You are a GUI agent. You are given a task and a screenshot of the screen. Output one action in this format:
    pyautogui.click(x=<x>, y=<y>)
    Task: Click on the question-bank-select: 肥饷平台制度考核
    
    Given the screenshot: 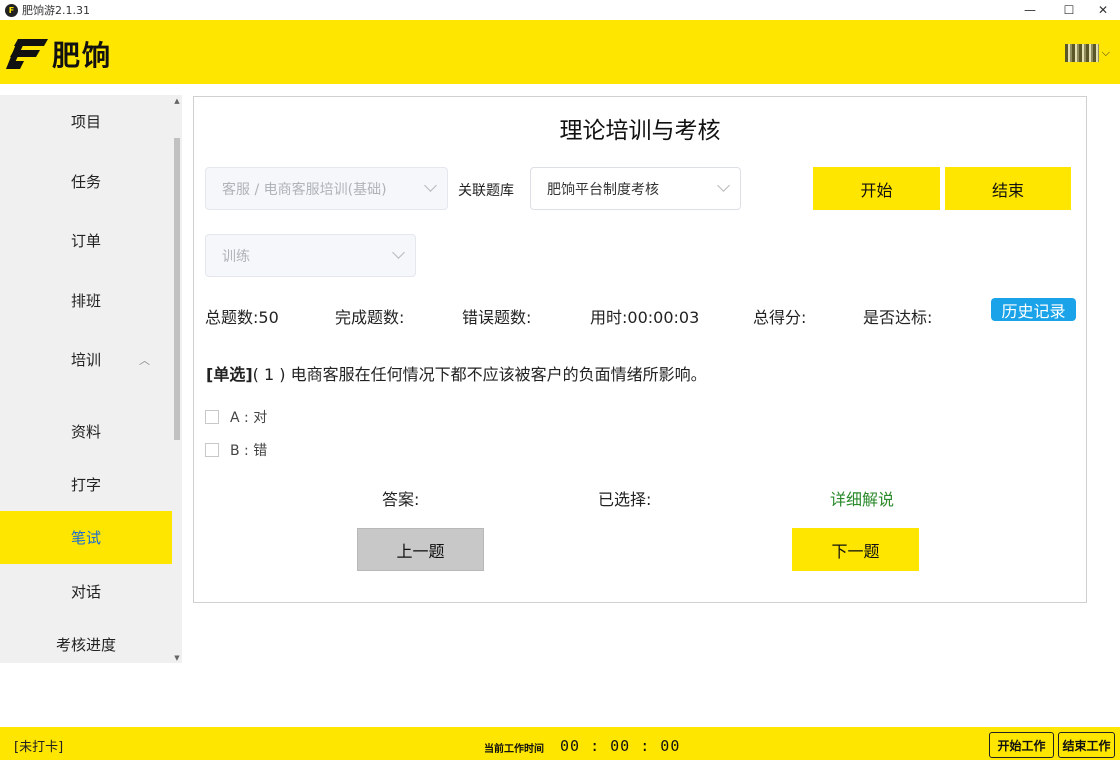 What is the action you would take?
    pyautogui.click(x=635, y=188)
    